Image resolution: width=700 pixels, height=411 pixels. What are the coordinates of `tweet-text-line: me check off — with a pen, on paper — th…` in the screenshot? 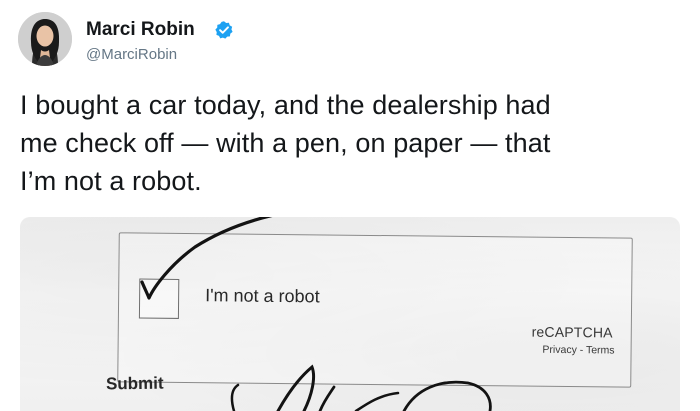 It's located at (285, 143).